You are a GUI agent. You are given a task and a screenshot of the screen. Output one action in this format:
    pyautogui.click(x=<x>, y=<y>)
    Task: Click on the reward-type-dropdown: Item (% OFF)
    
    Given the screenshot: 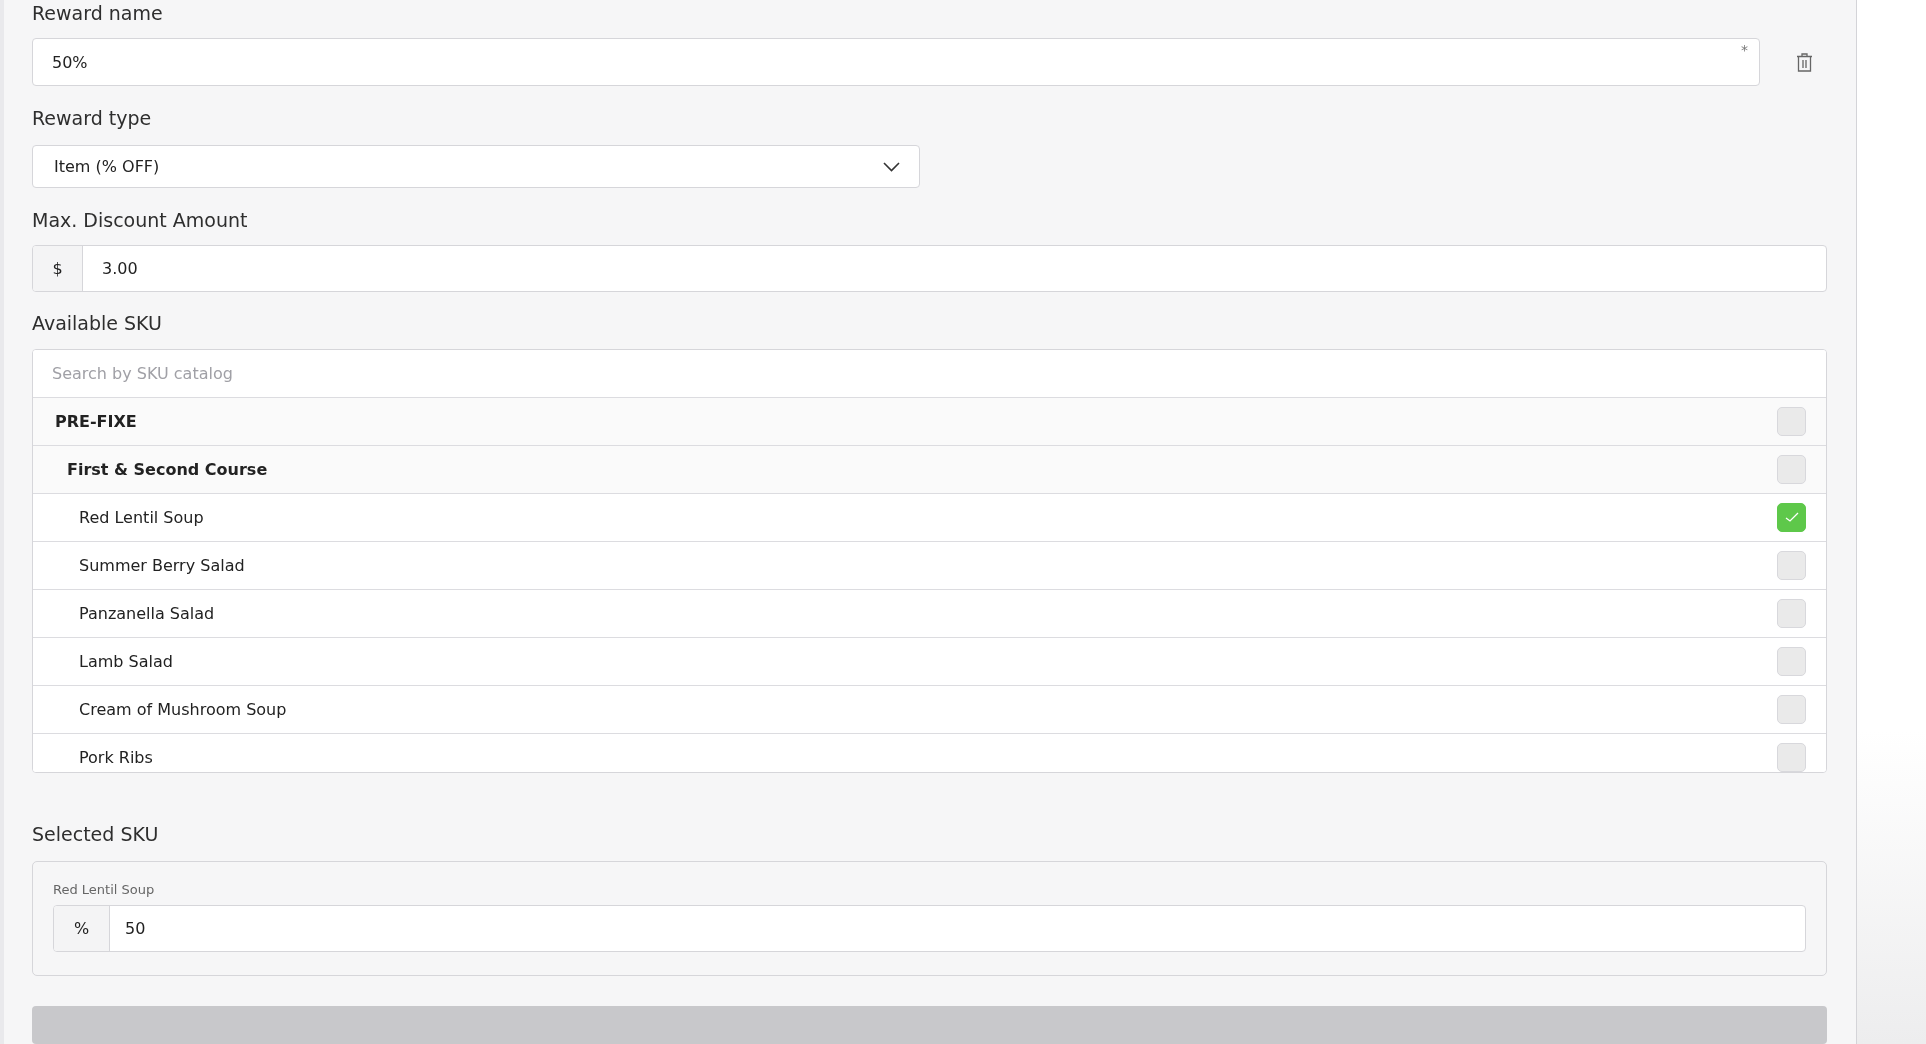 What is the action you would take?
    pyautogui.click(x=476, y=167)
    